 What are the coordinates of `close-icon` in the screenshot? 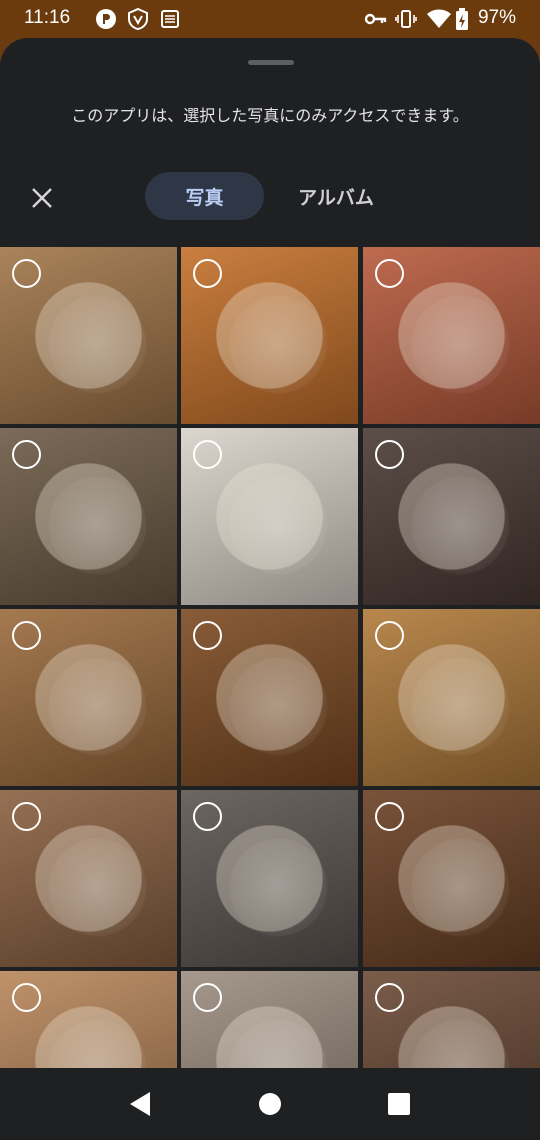 It's located at (42, 198).